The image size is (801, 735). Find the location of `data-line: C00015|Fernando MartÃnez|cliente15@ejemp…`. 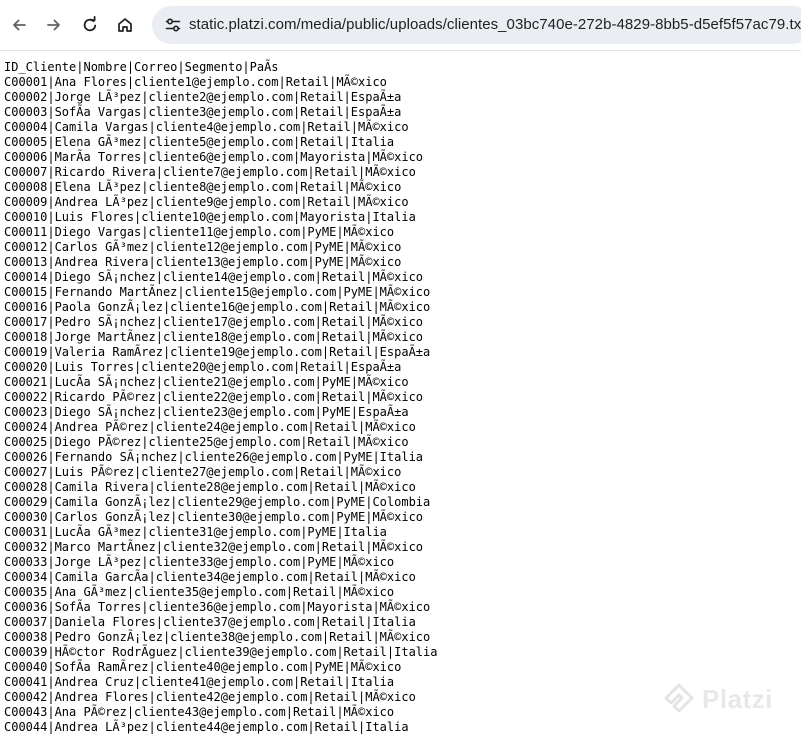

data-line: C00015|Fernando MartÃnez|cliente15@ejemp… is located at coordinates (217, 292).